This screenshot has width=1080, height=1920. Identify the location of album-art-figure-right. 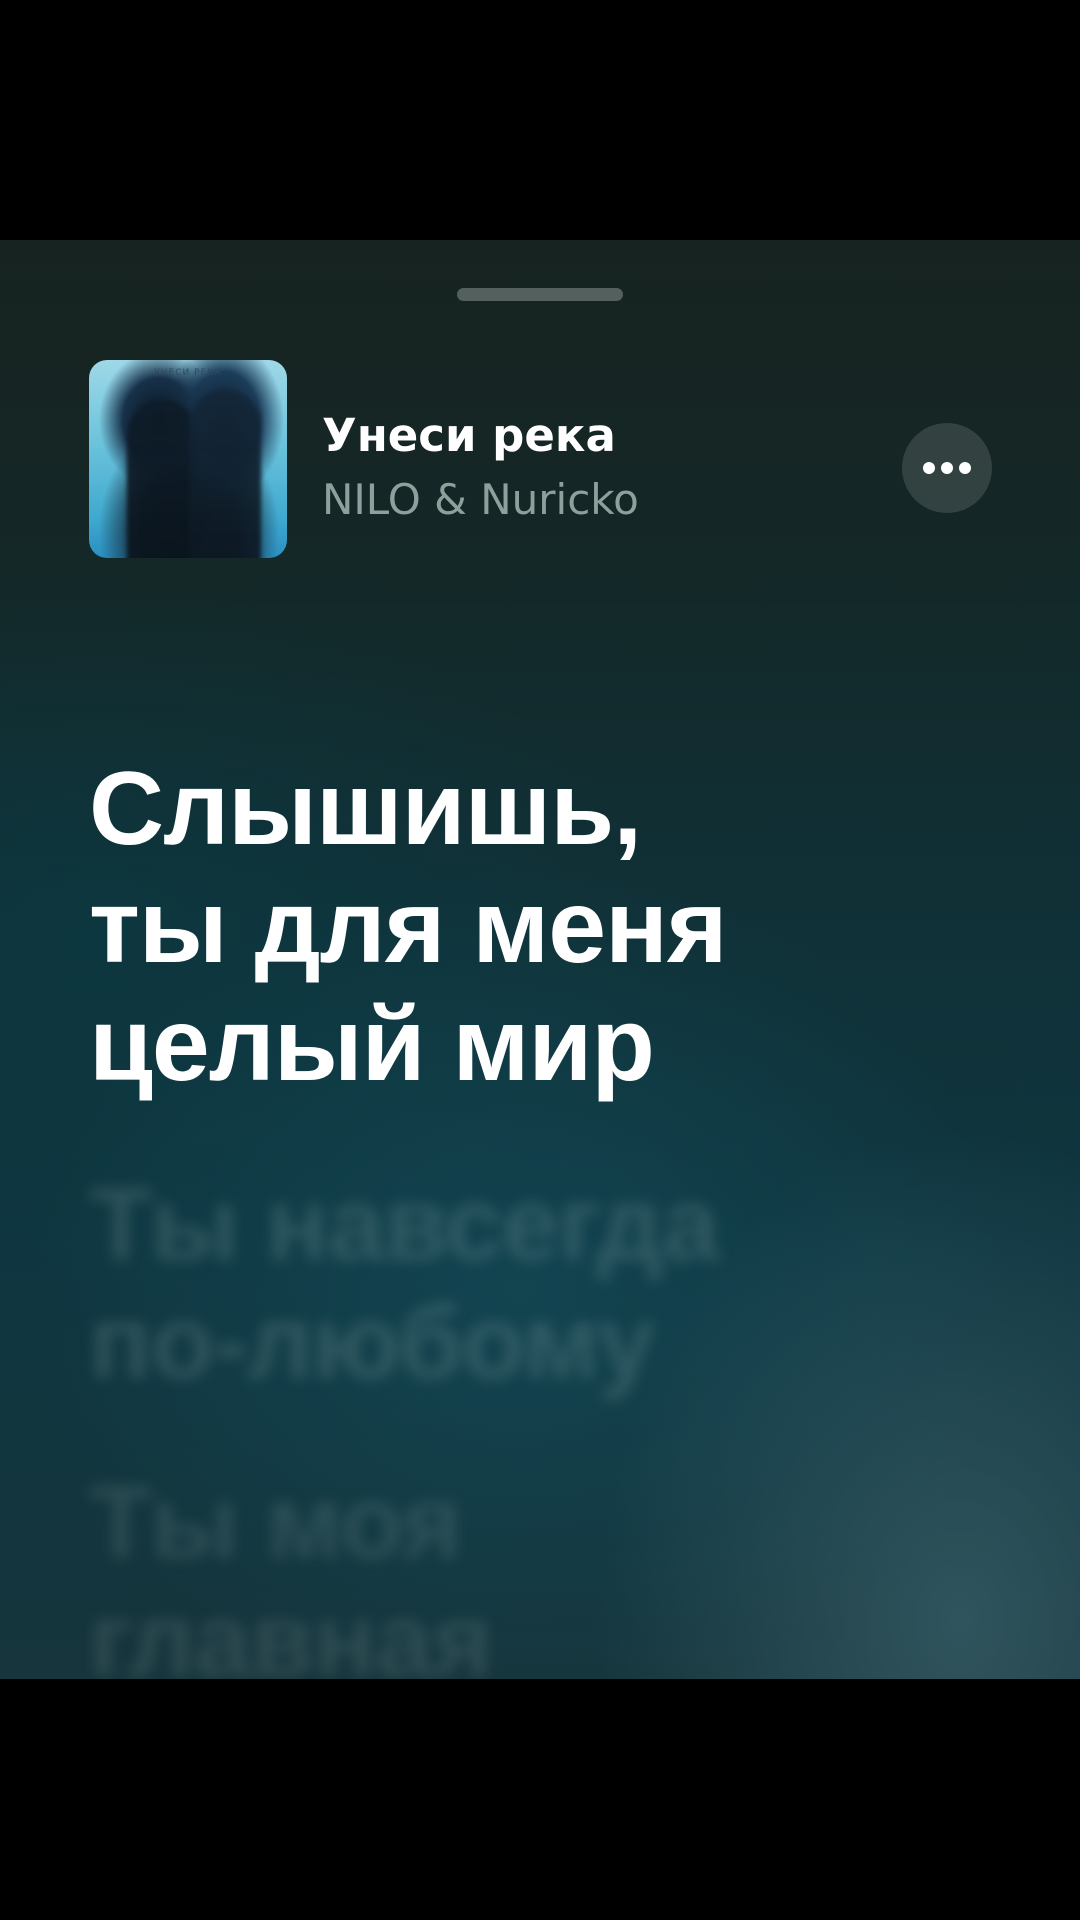
(225, 474).